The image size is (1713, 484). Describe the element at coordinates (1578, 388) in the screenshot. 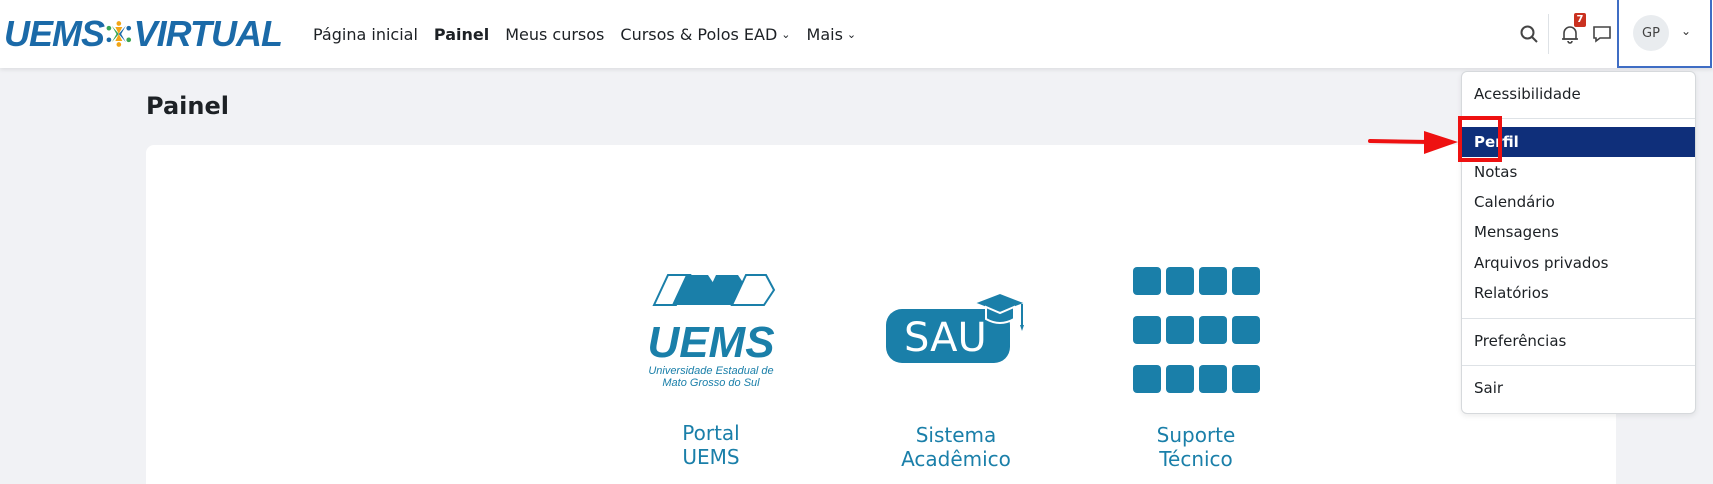

I see `menu-item-sair: Sair` at that location.